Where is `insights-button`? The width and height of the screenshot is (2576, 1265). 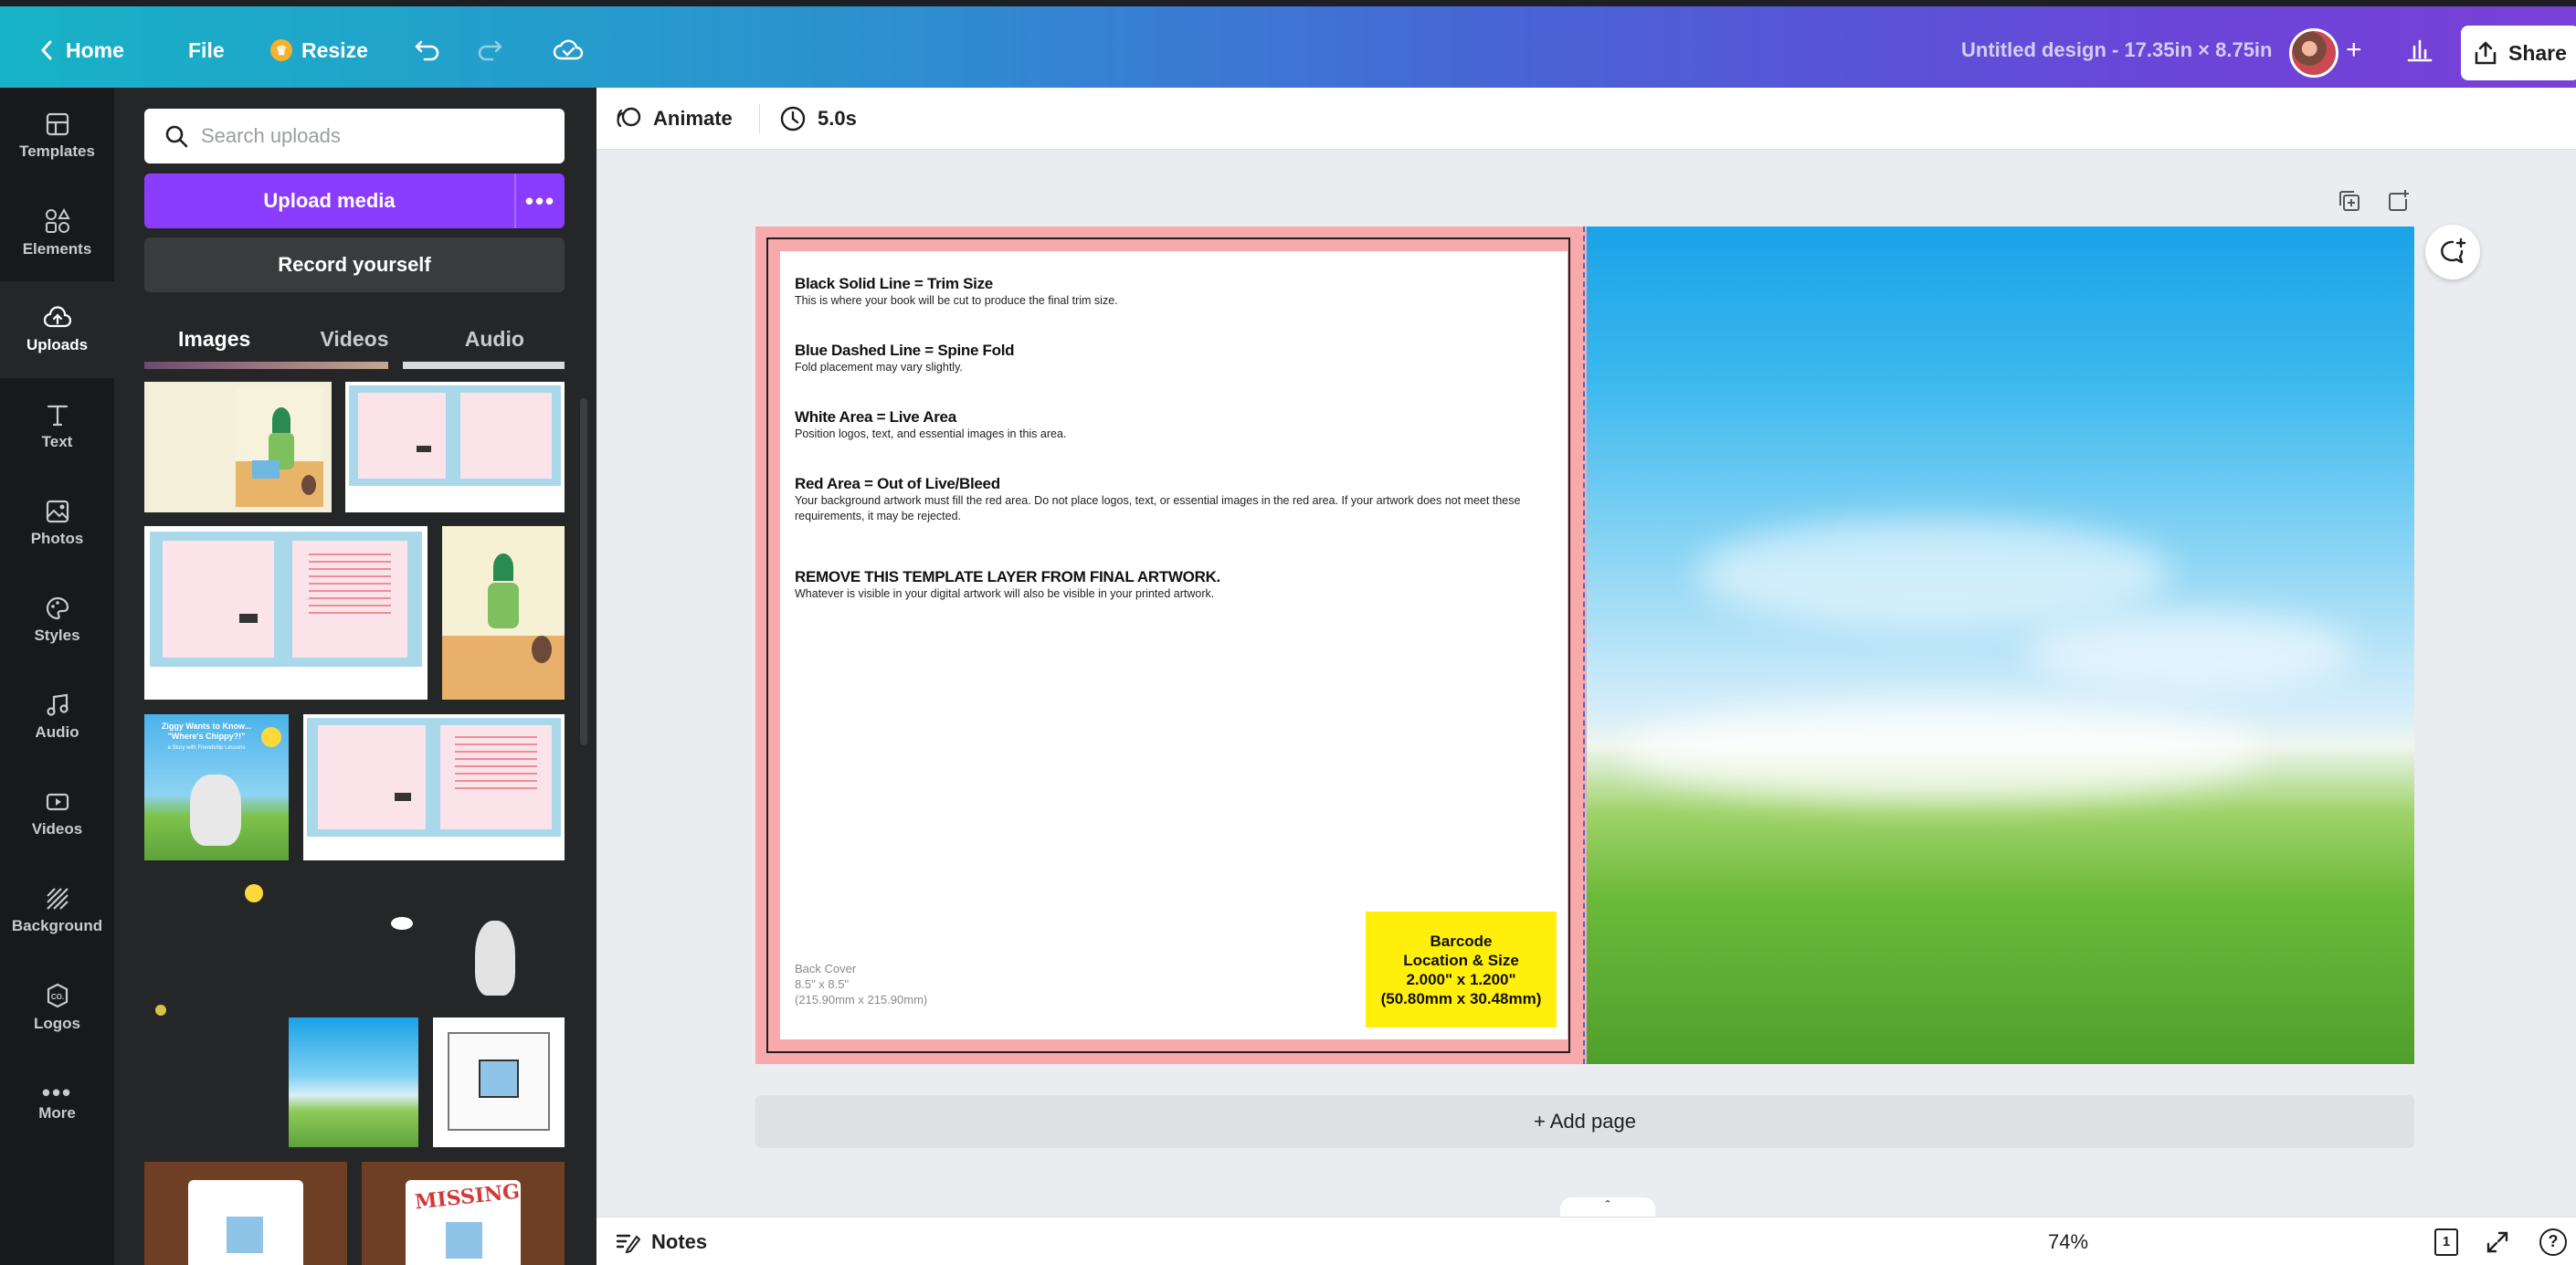
insights-button is located at coordinates (2419, 50).